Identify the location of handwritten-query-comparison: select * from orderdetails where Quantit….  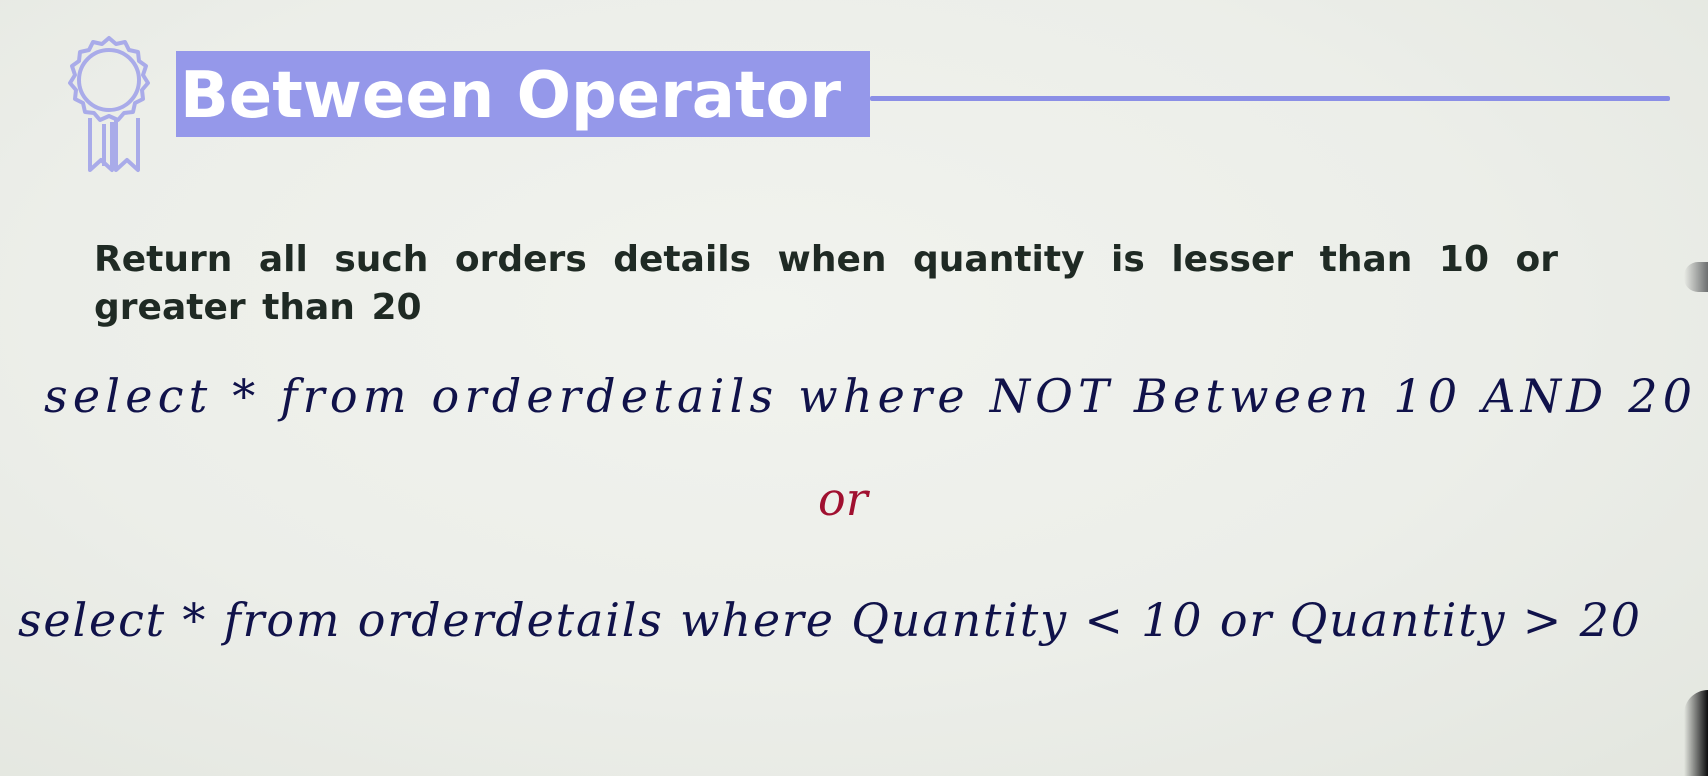
(829, 620).